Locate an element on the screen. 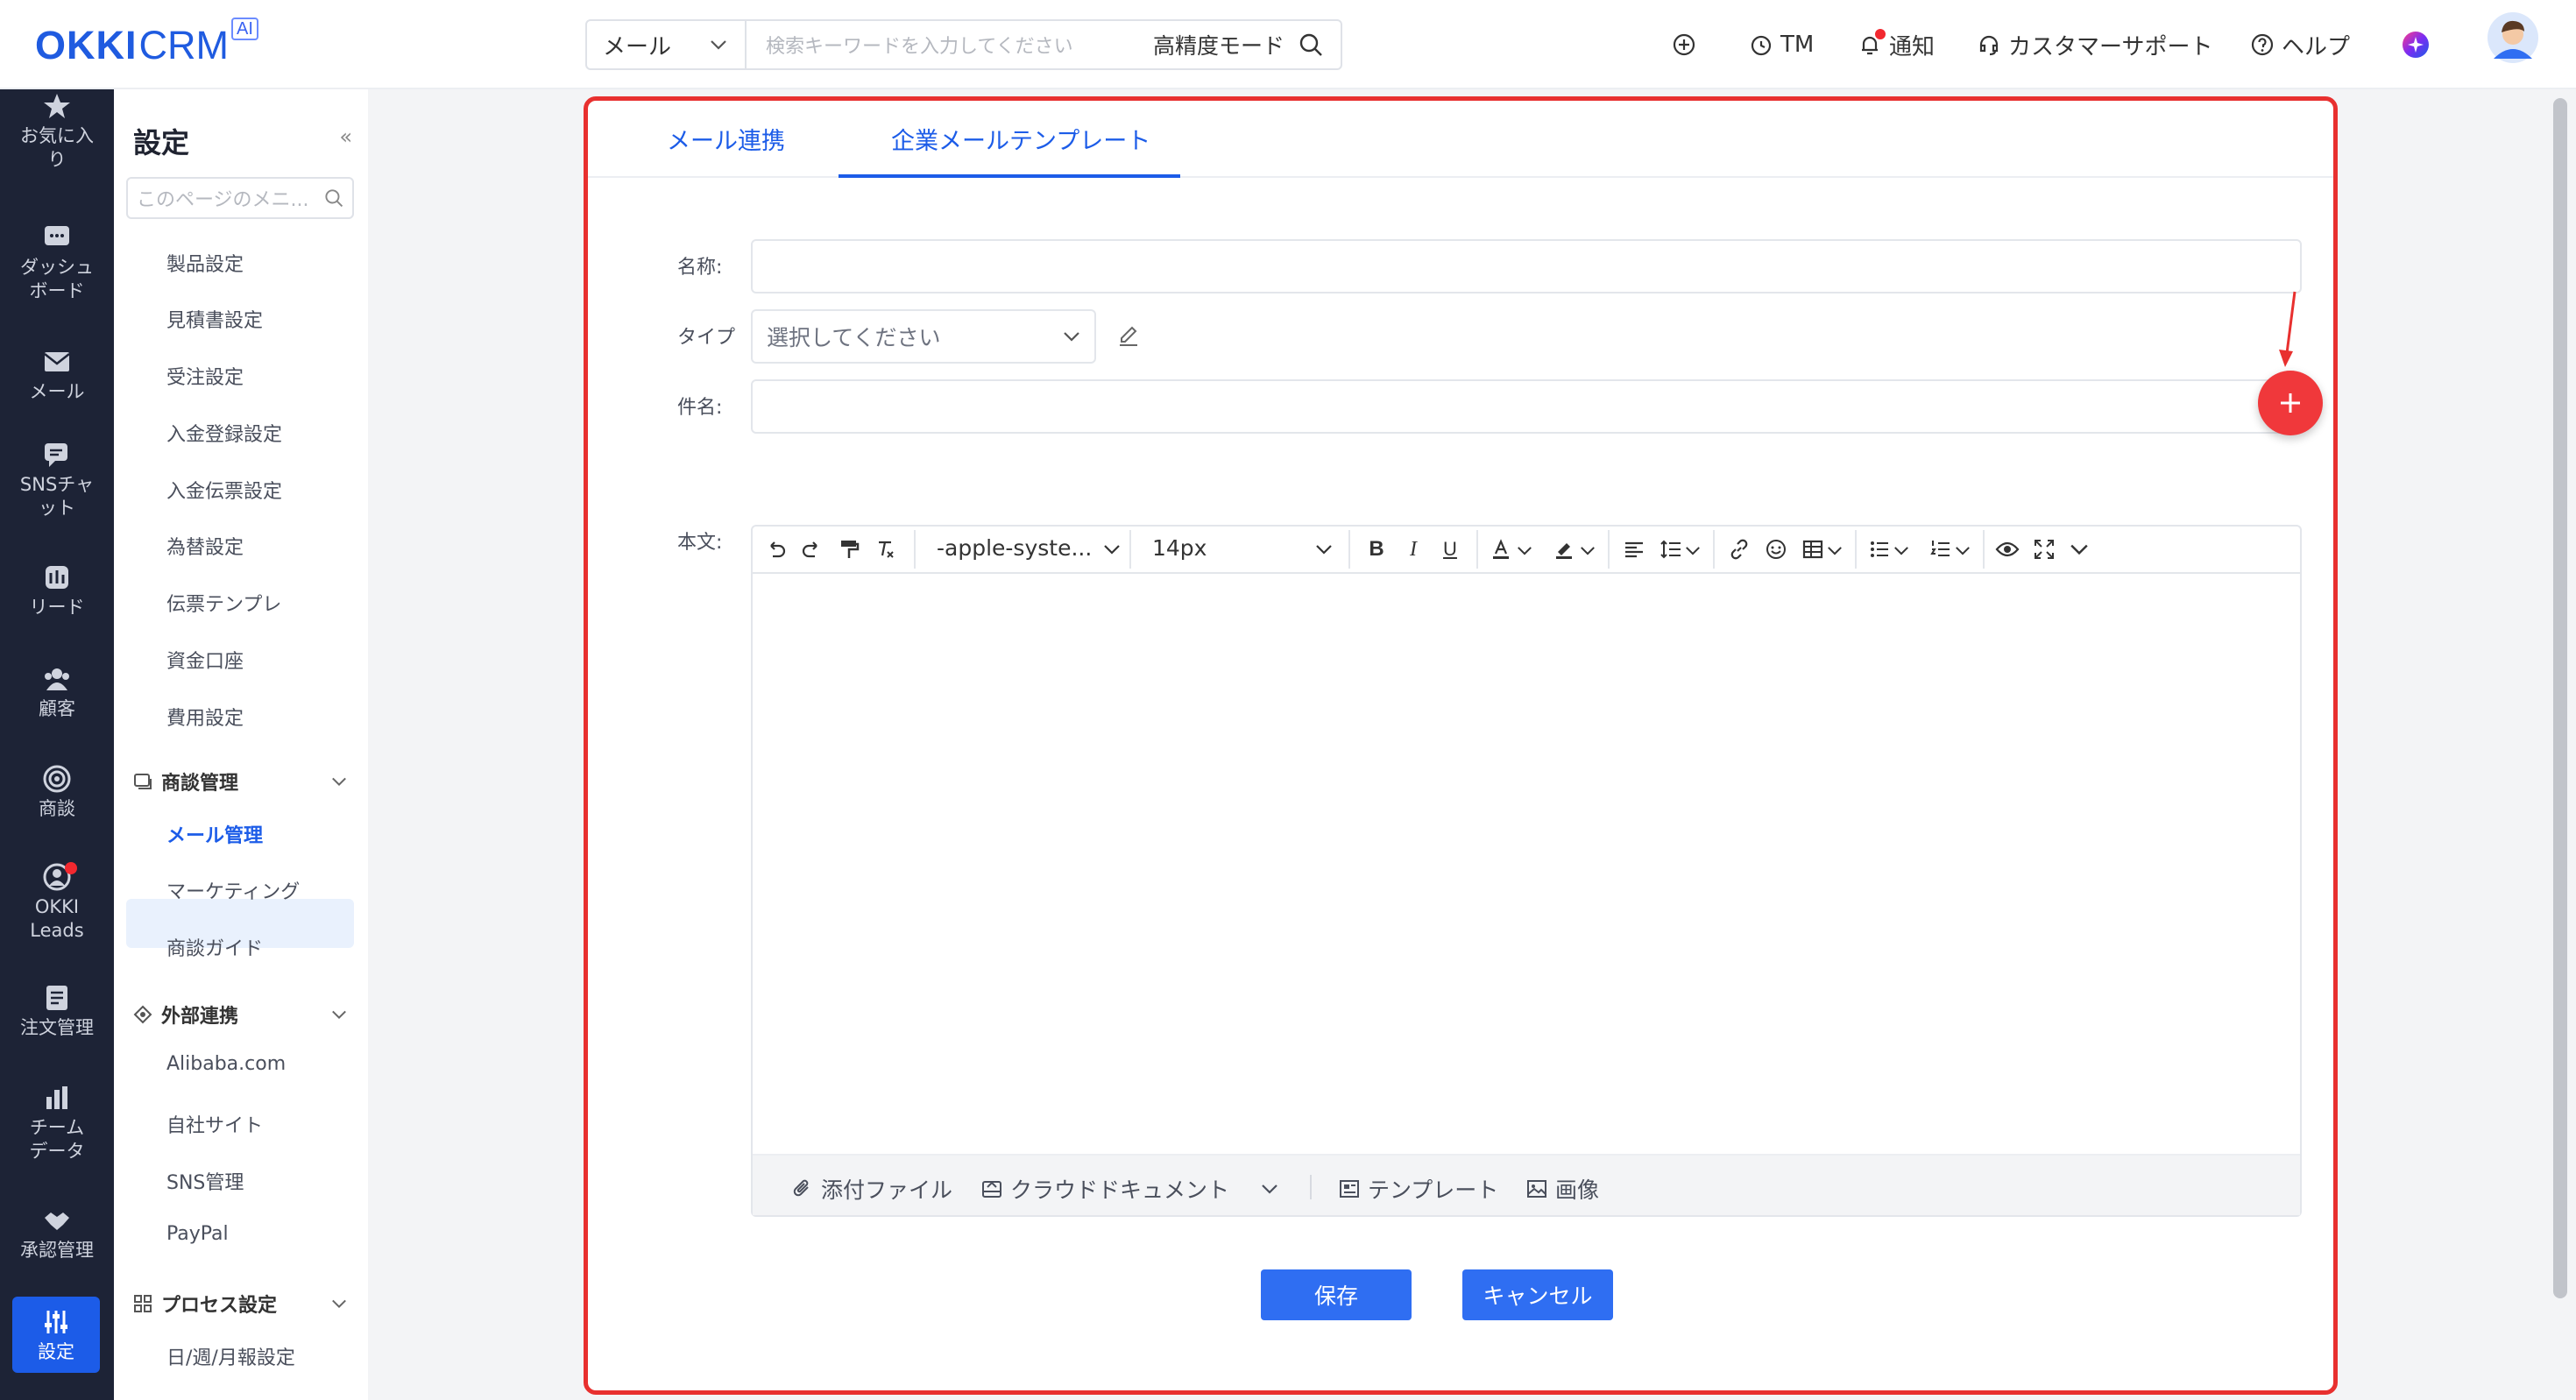  nav-dashboard: ダッシュボード is located at coordinates (57, 263).